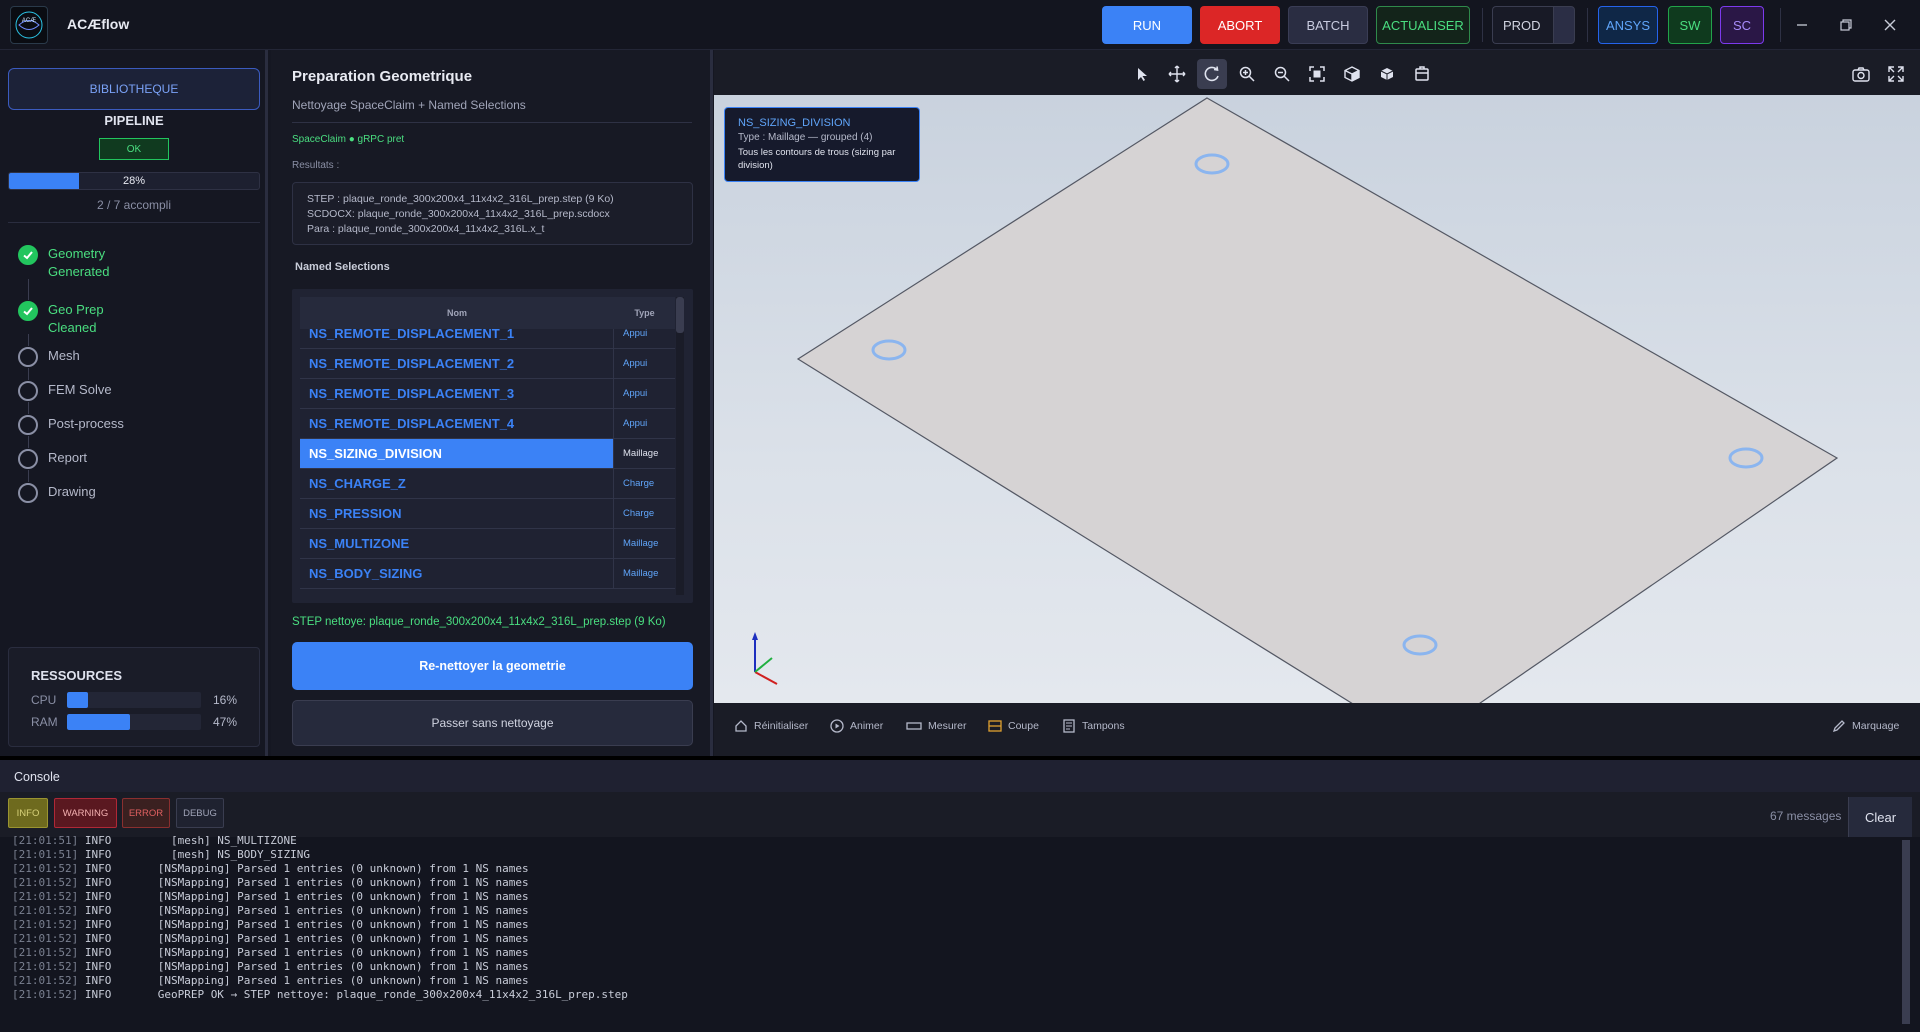  I want to click on zoom-out-icon, so click(1282, 74).